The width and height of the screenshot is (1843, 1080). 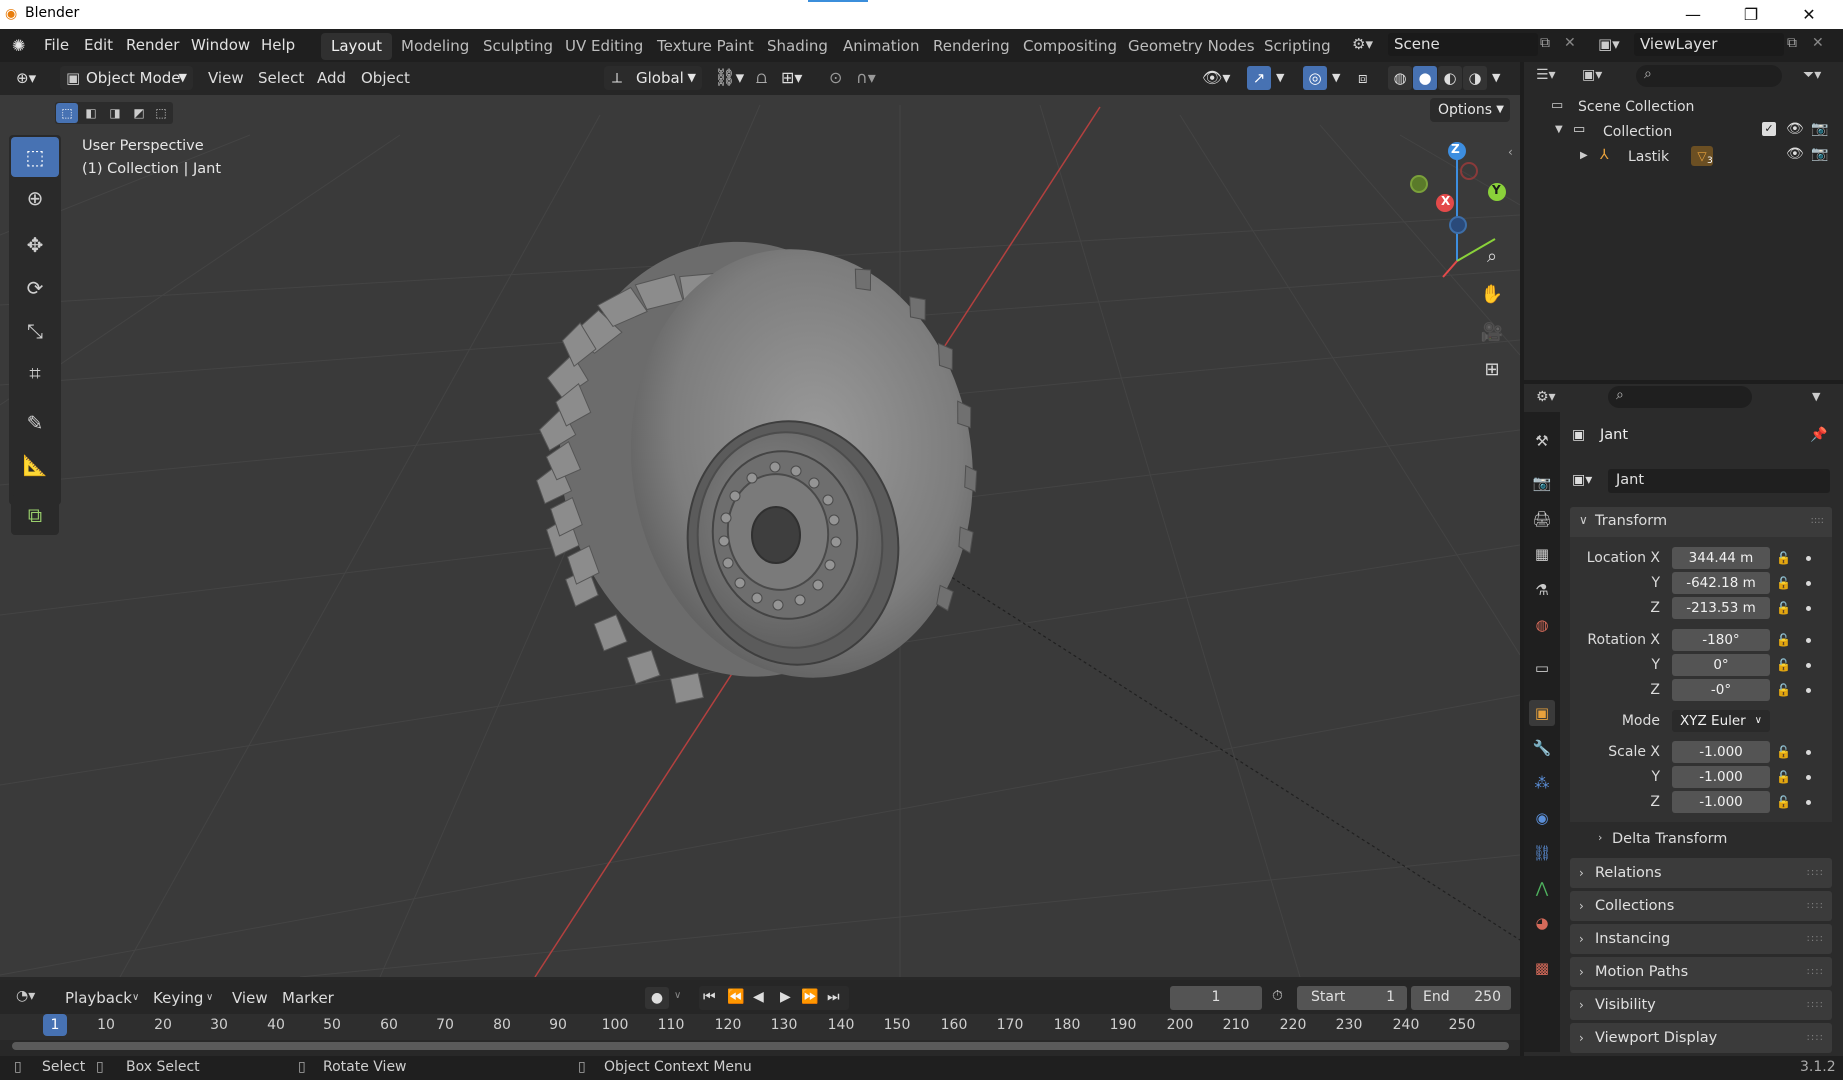 What do you see at coordinates (1542, 818) in the screenshot?
I see `physics-tab-icon: ◉` at bounding box center [1542, 818].